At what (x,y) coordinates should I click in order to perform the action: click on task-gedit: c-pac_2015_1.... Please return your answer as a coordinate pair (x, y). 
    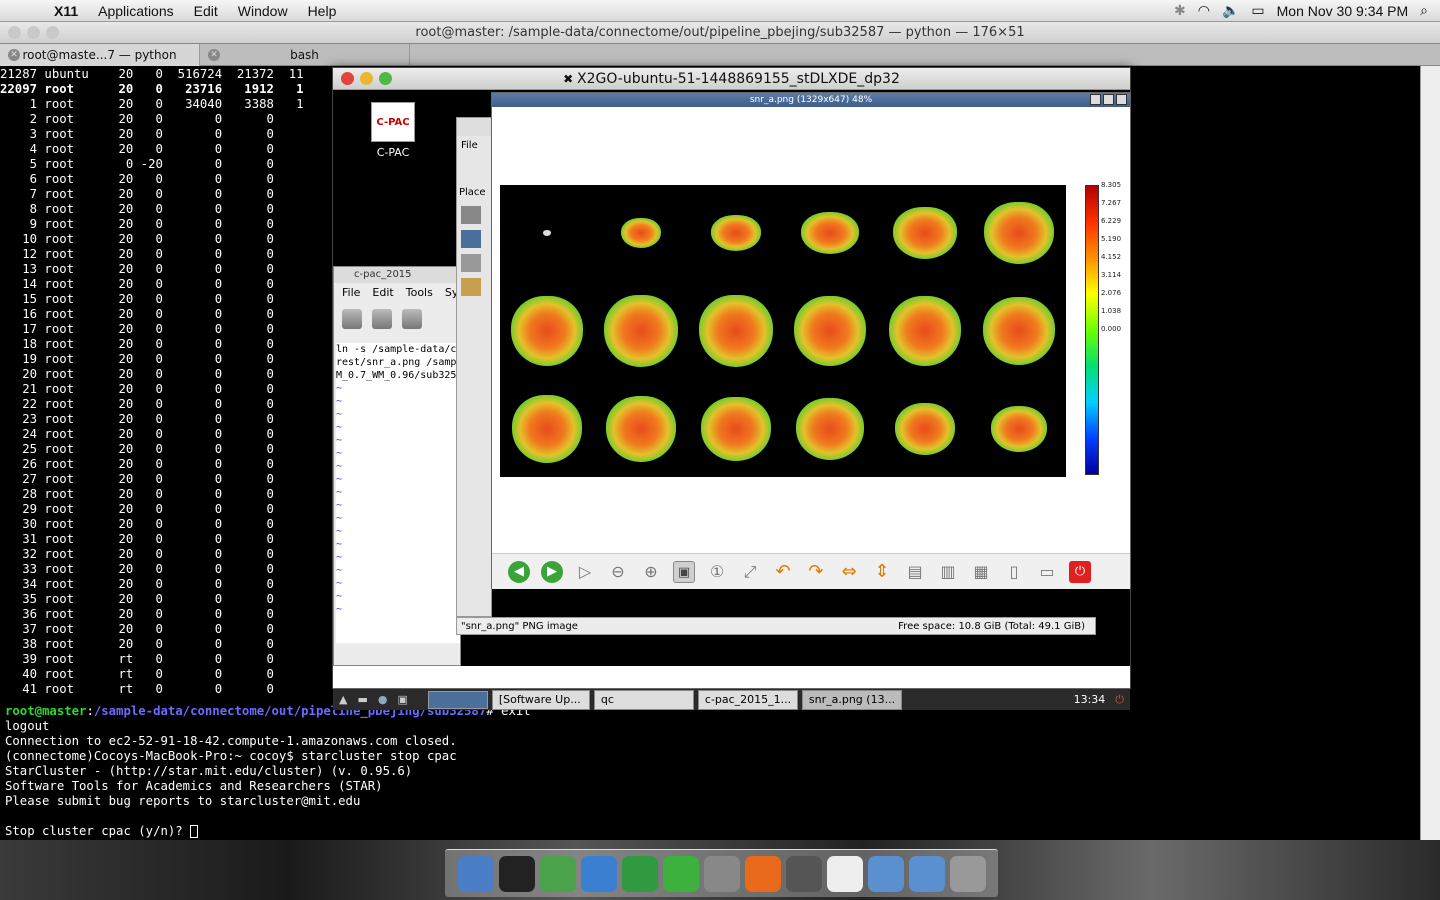
    Looking at the image, I should click on (747, 699).